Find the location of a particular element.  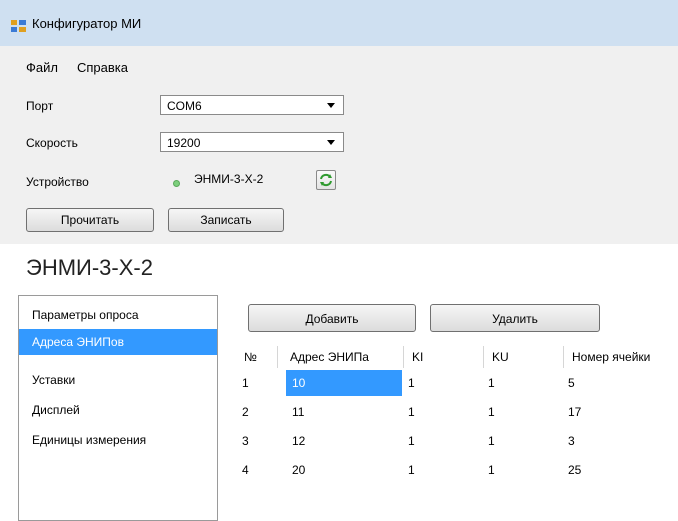

speed-select: 19200 is located at coordinates (252, 142).